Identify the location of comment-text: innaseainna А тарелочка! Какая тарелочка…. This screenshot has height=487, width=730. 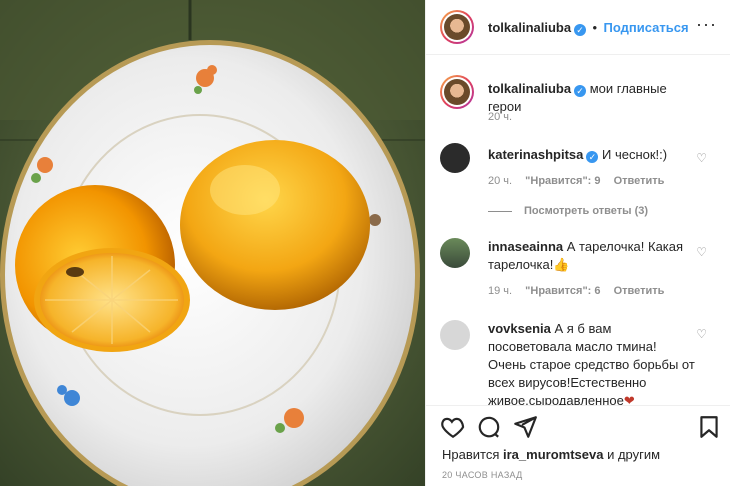
(593, 256).